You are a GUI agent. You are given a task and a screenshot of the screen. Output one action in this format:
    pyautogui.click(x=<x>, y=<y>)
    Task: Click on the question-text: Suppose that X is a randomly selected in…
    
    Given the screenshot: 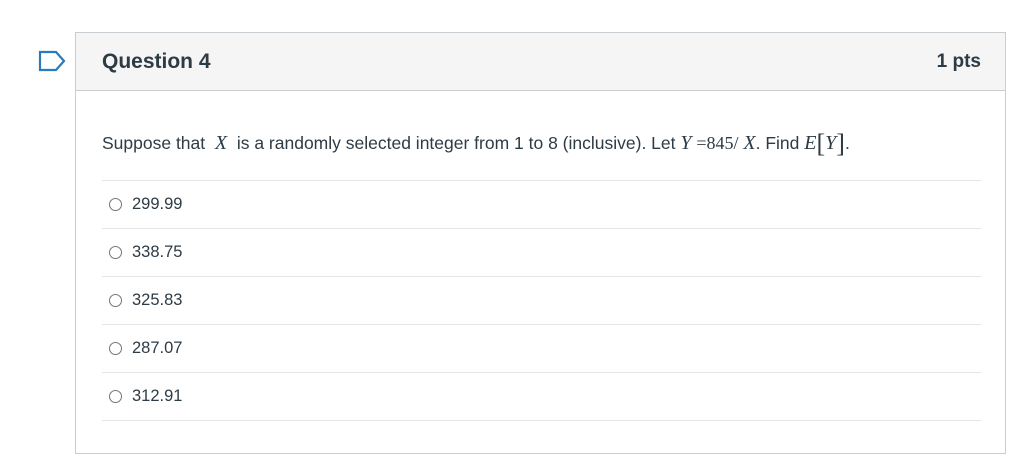 What is the action you would take?
    pyautogui.click(x=541, y=143)
    